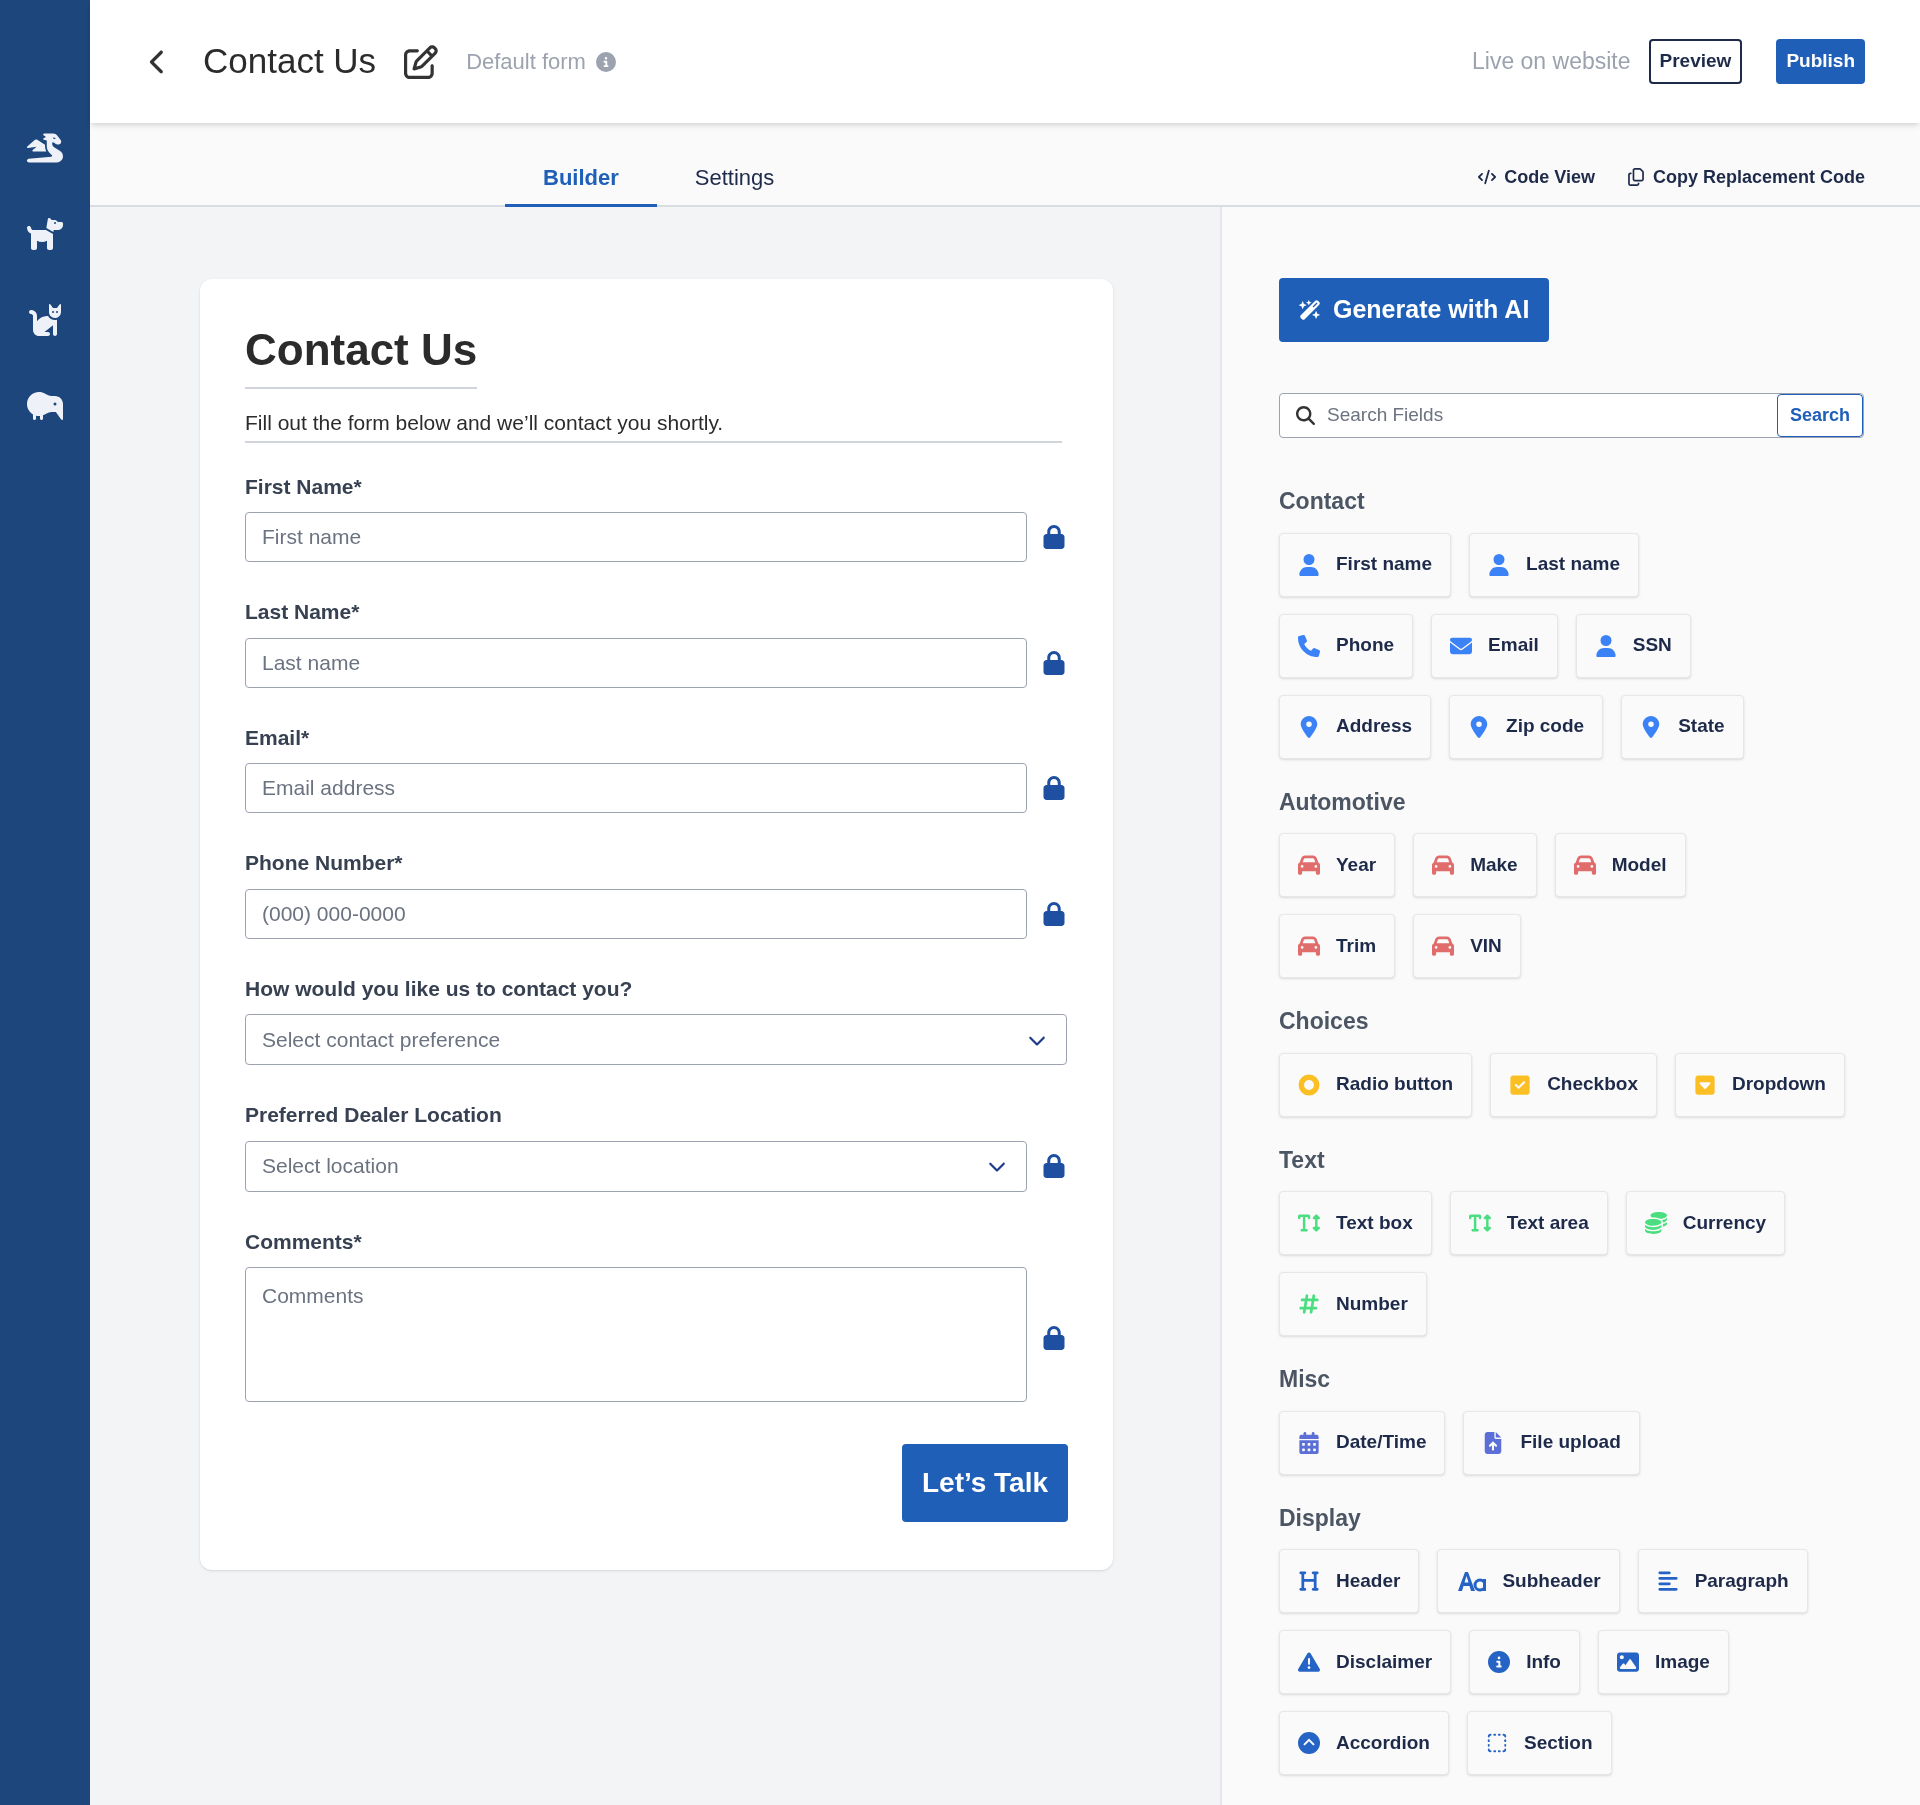 This screenshot has width=1920, height=1805. I want to click on code-icon, so click(1487, 177).